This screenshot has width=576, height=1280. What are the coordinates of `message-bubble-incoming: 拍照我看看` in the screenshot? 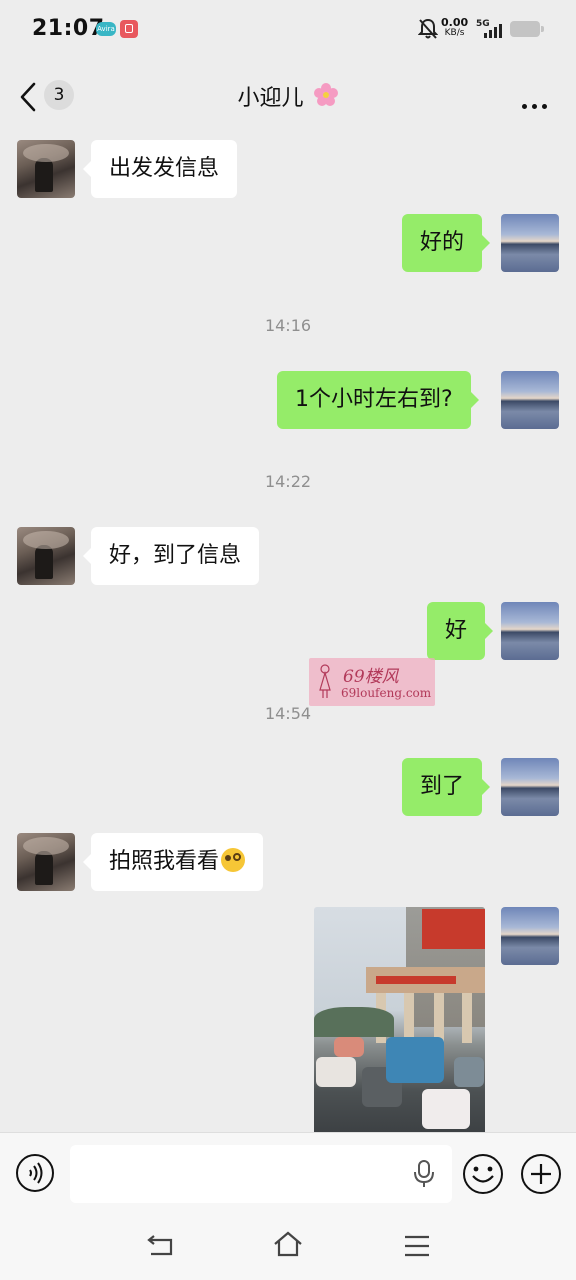 It's located at (173, 862).